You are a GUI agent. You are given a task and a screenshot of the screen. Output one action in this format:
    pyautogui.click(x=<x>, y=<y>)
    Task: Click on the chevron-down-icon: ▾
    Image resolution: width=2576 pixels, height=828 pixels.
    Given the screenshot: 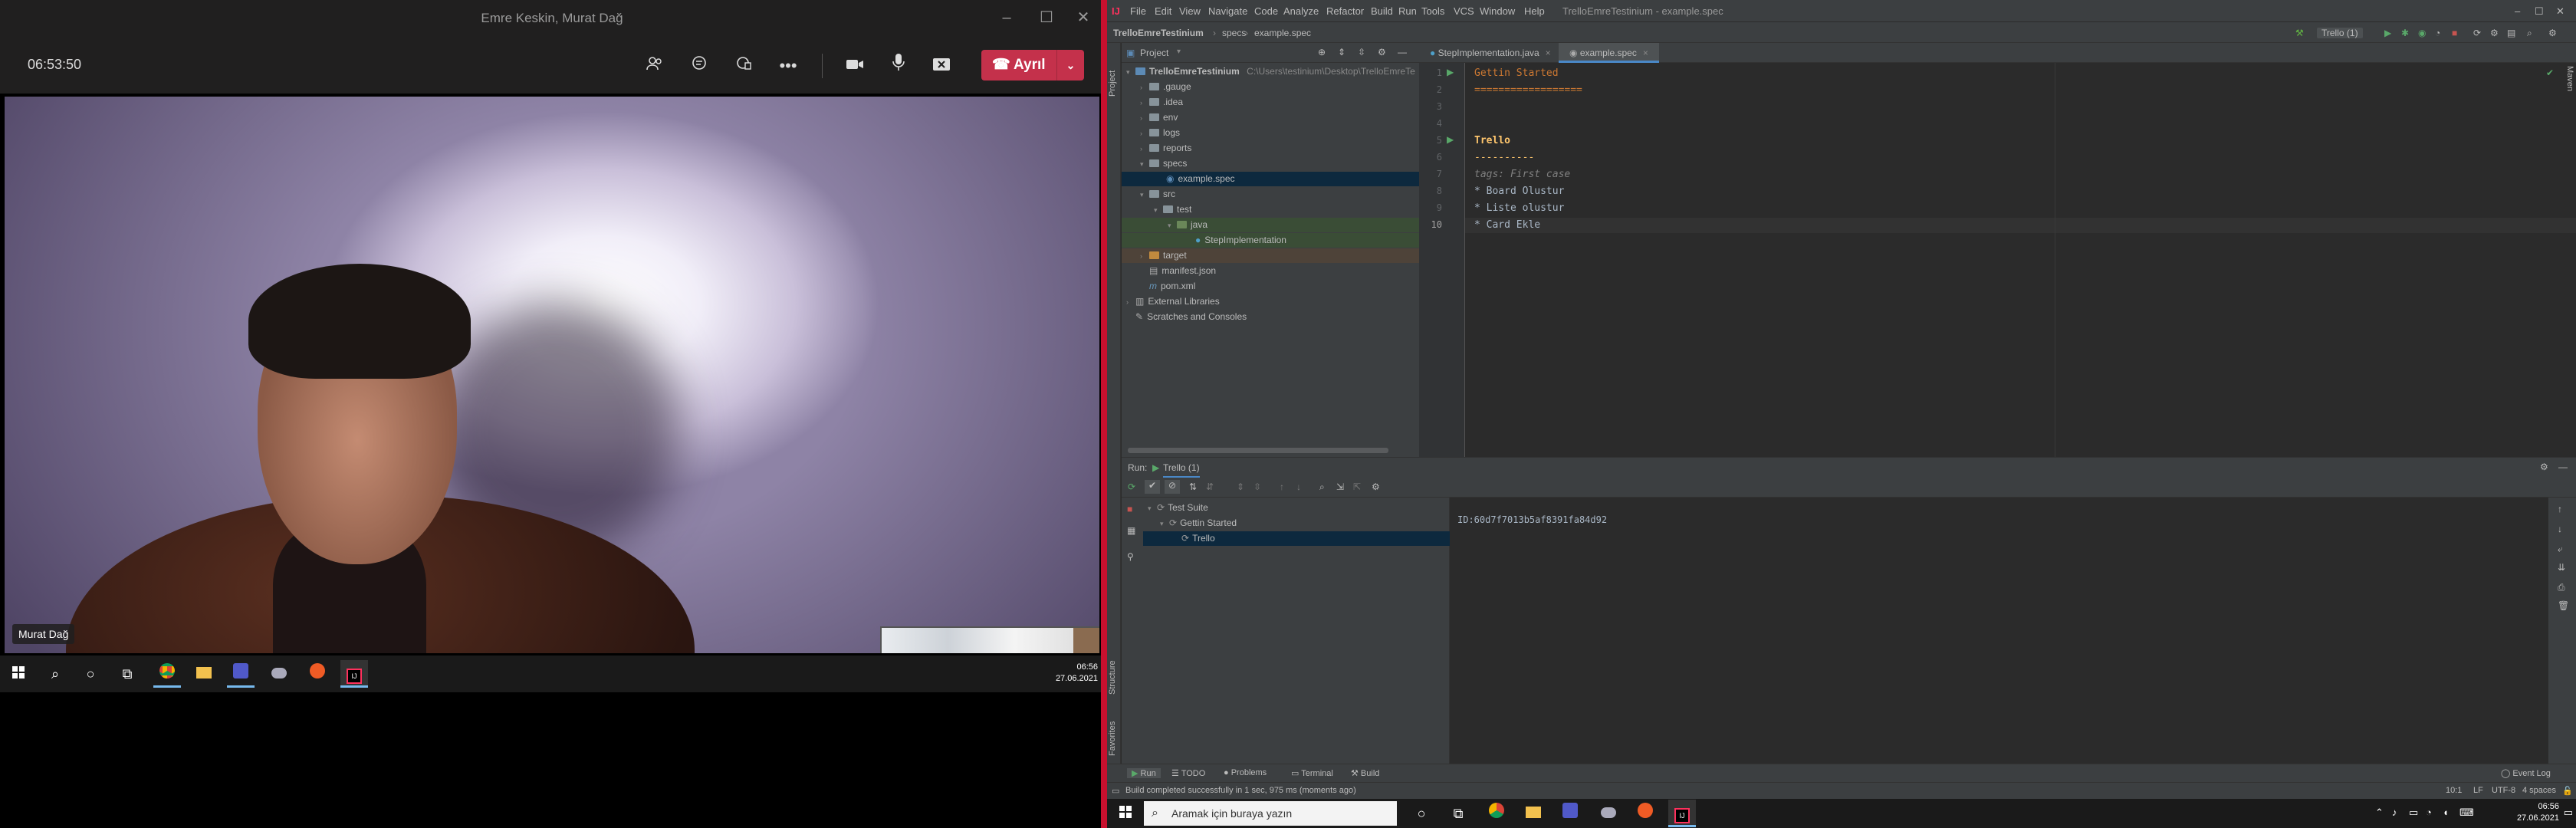 What is the action you would take?
    pyautogui.click(x=1179, y=52)
    